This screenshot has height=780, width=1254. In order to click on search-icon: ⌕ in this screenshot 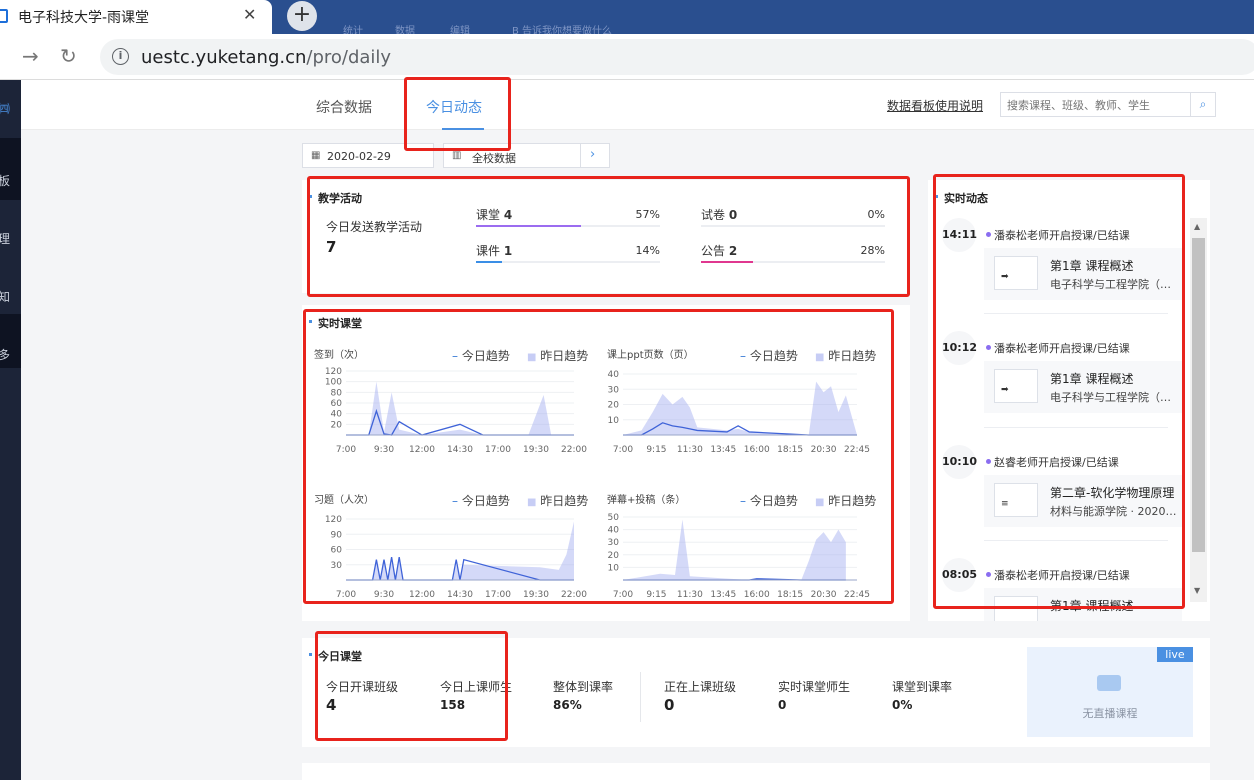, I will do `click(1202, 104)`.